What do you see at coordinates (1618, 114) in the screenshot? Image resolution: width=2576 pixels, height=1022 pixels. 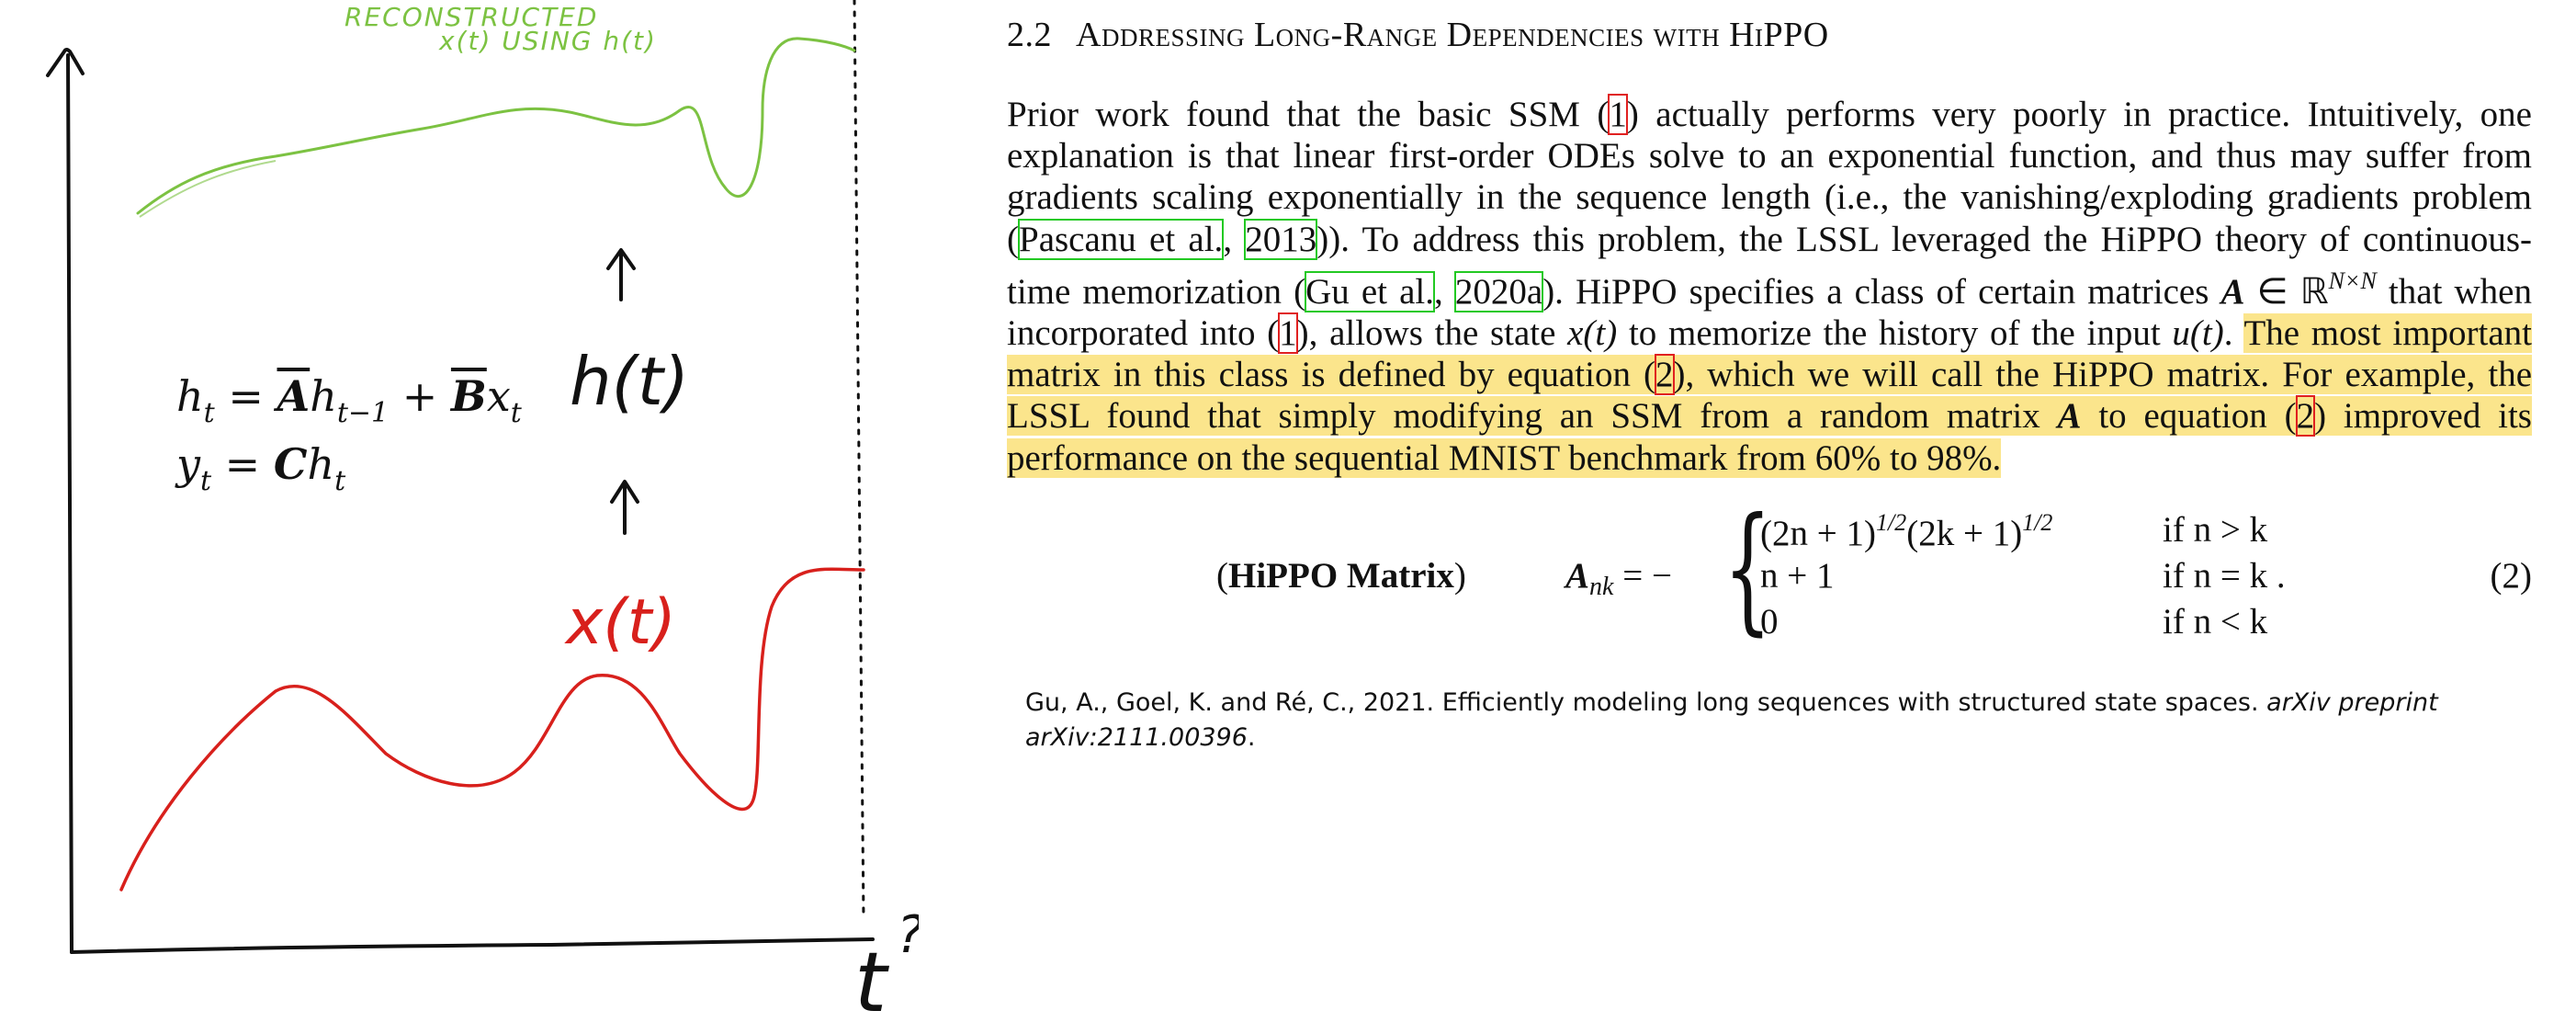 I see `equation-ref-1: 1` at bounding box center [1618, 114].